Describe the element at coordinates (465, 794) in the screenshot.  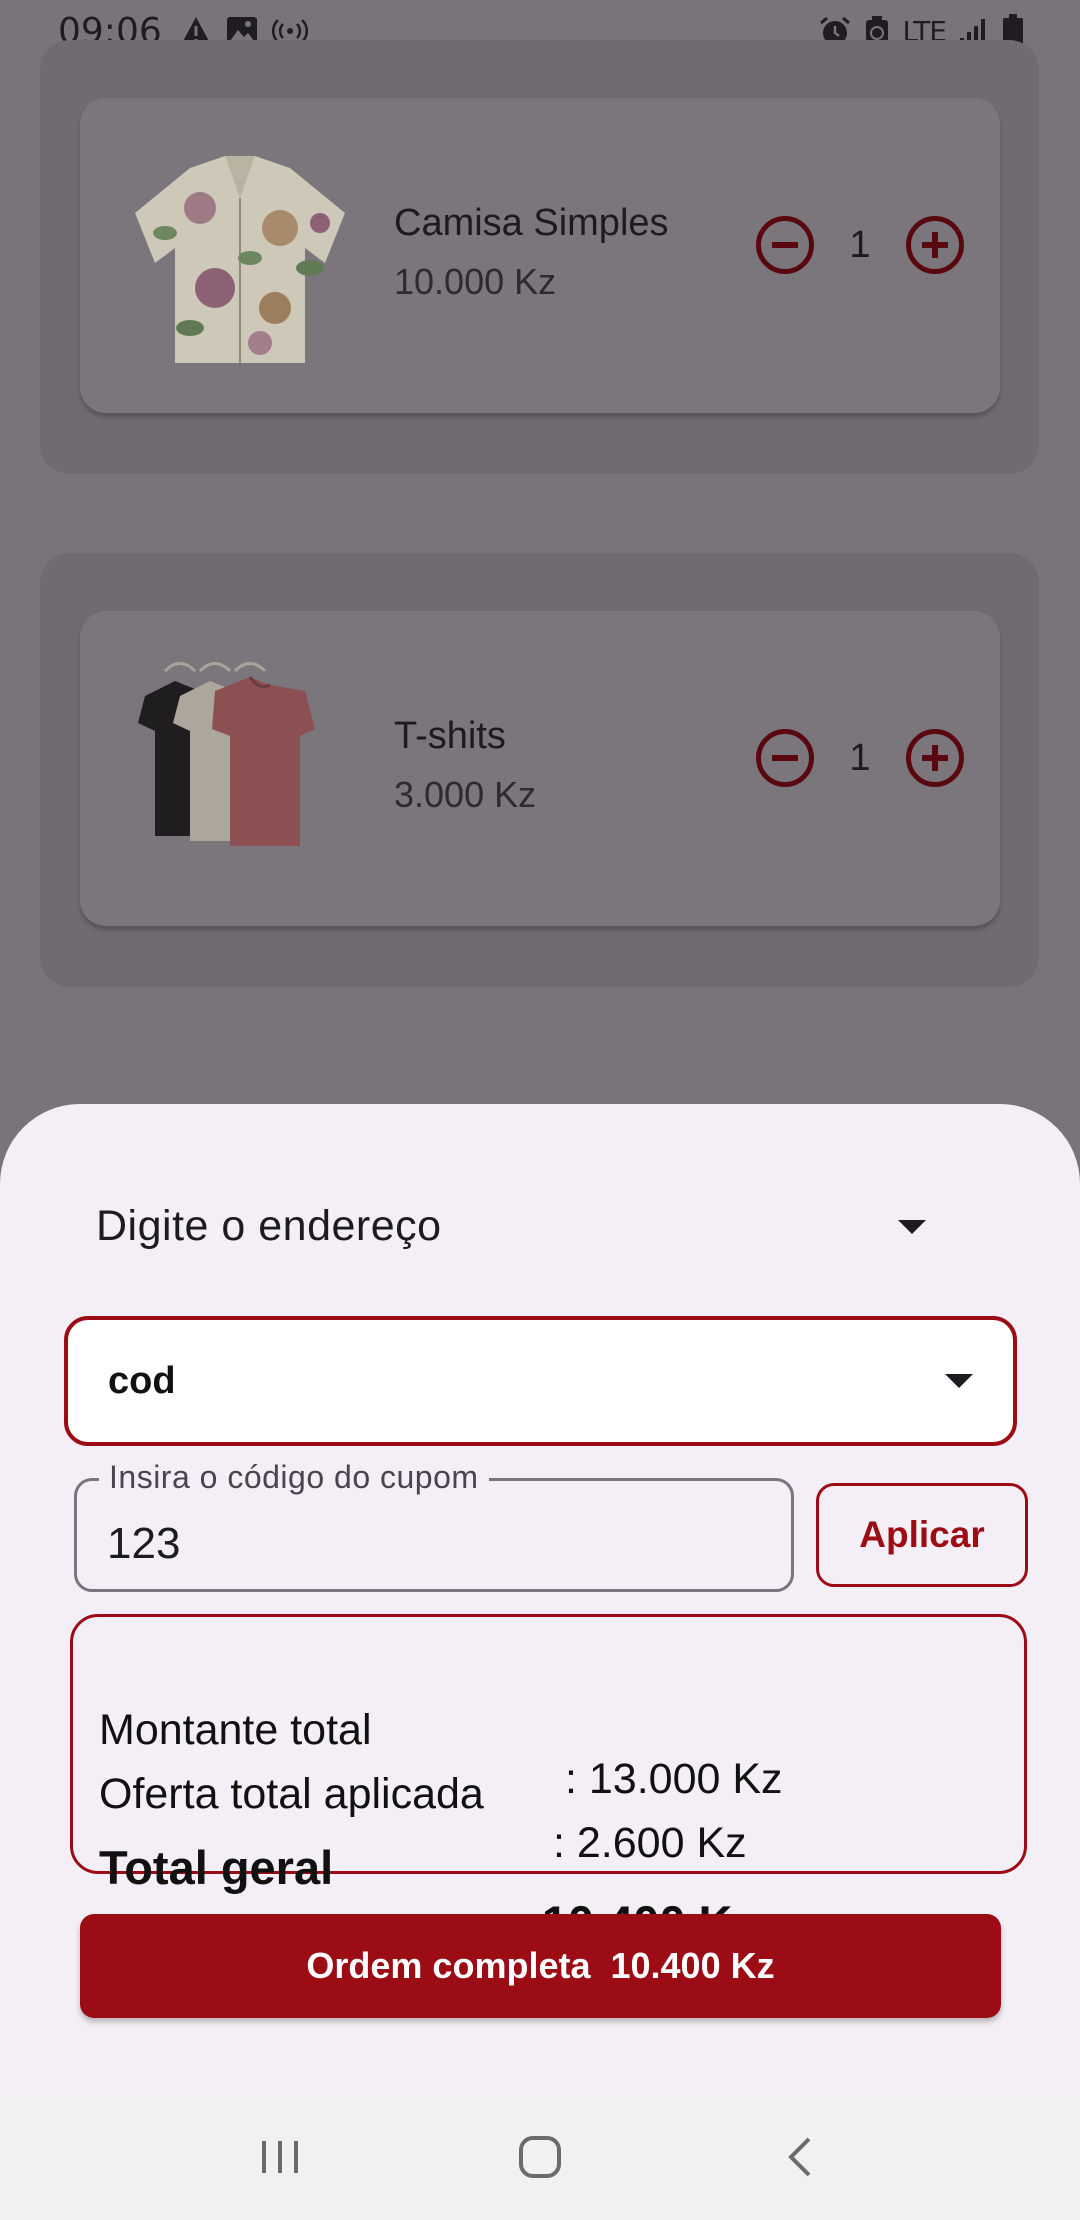
I see `item-price: 3.000 Kz` at that location.